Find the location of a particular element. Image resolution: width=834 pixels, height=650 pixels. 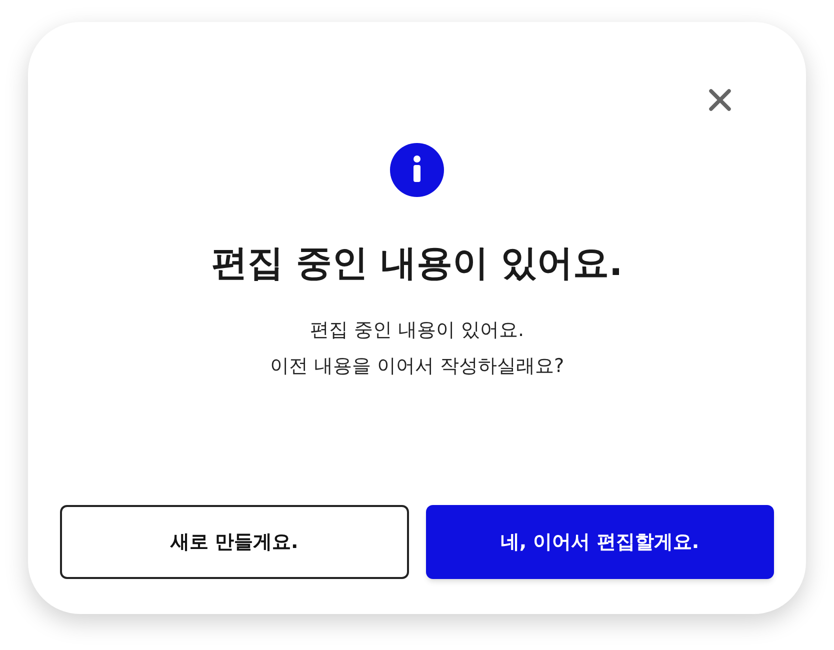

message-line: 이전 내용을 이어서 작성하실래요? is located at coordinates (417, 366).